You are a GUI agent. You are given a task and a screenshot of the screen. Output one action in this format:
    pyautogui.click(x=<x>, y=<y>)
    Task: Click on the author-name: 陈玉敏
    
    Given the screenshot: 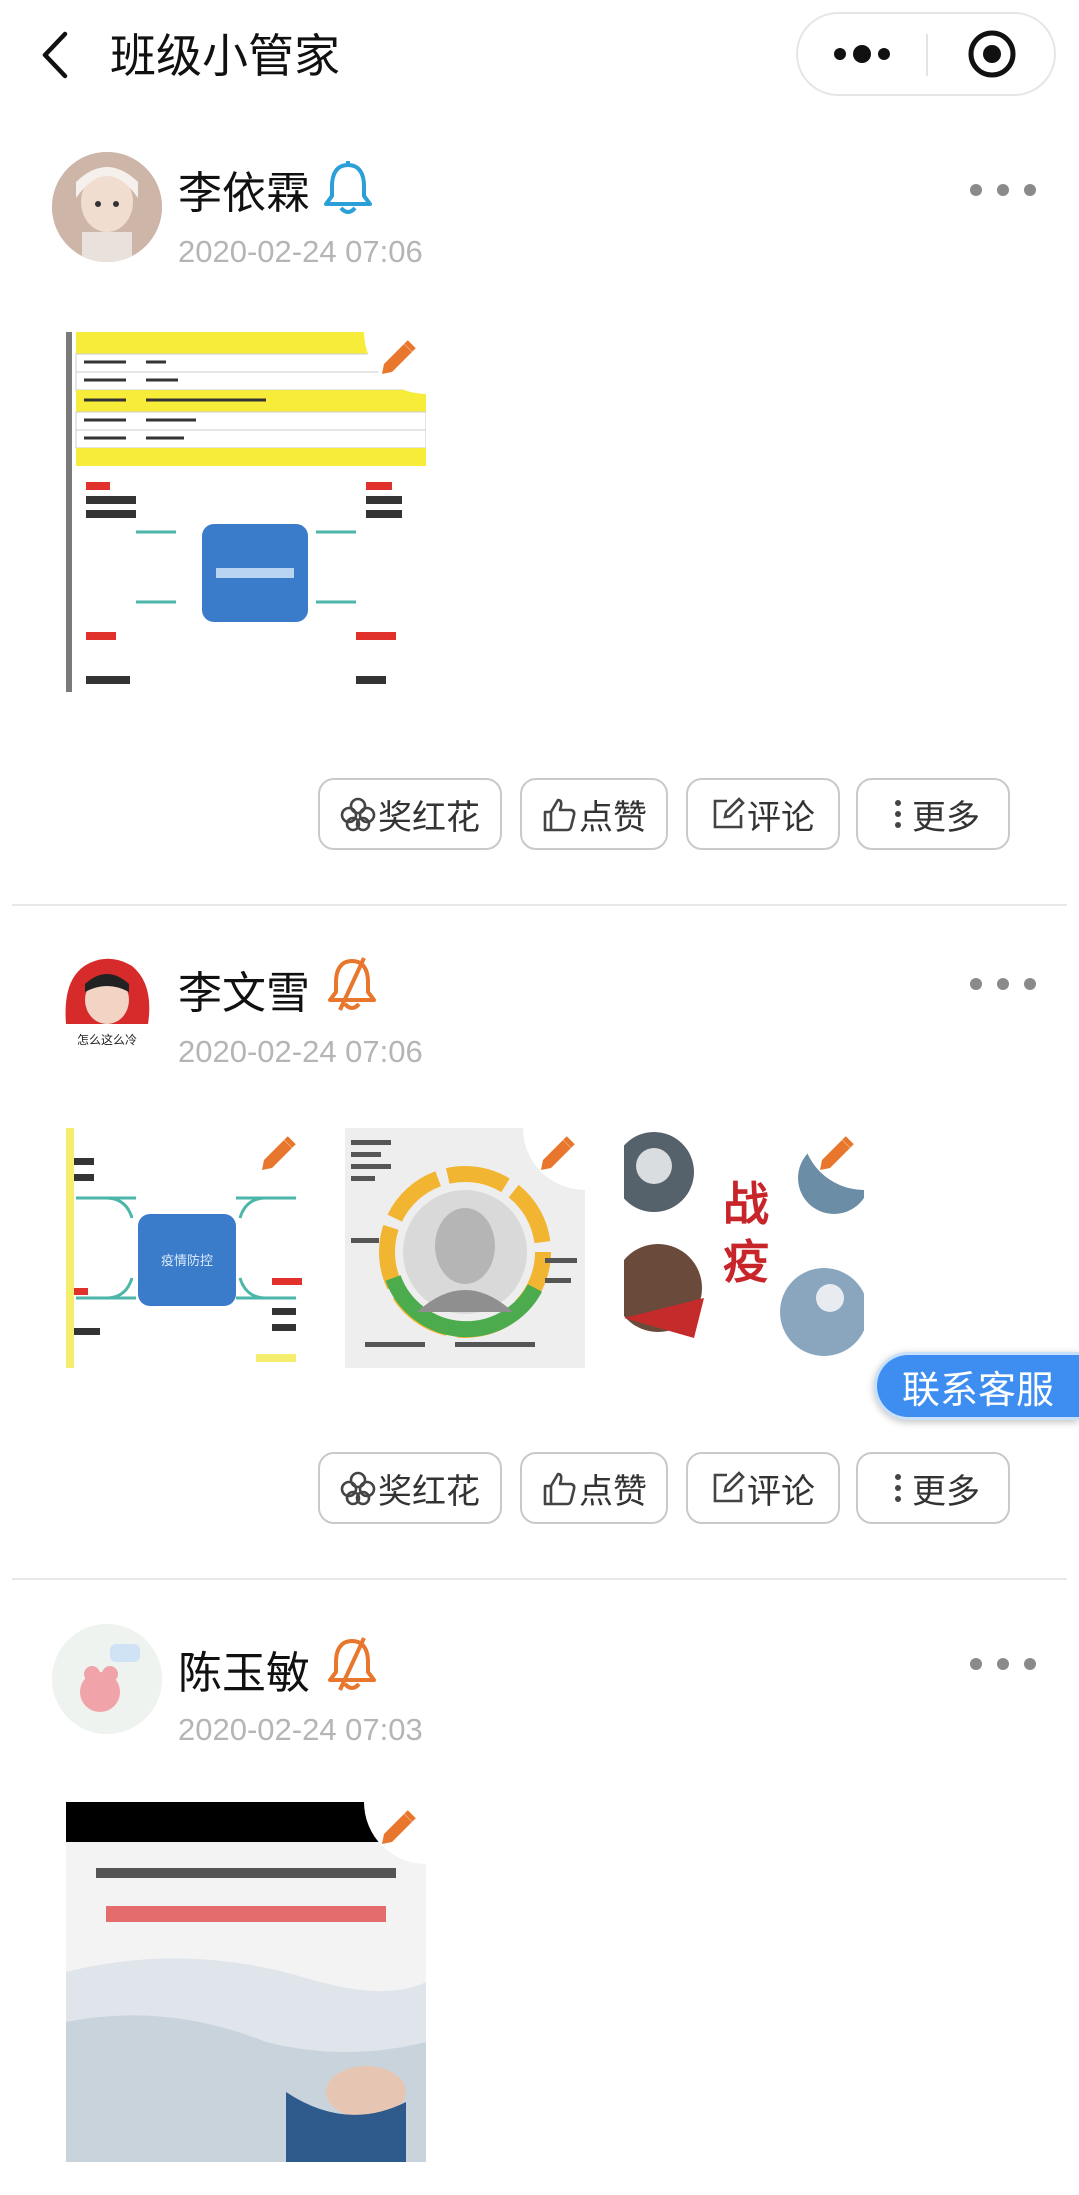 What is the action you would take?
    pyautogui.click(x=244, y=1674)
    